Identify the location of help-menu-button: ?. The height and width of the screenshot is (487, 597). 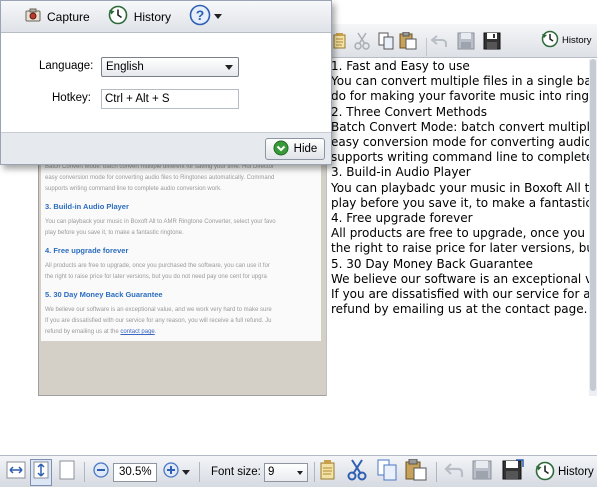
(206, 16).